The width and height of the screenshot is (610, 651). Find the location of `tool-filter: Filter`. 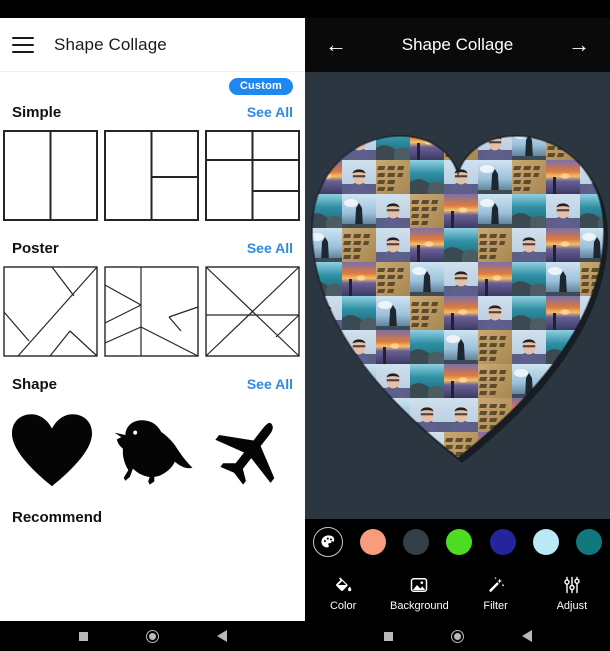

tool-filter: Filter is located at coordinates (496, 593).